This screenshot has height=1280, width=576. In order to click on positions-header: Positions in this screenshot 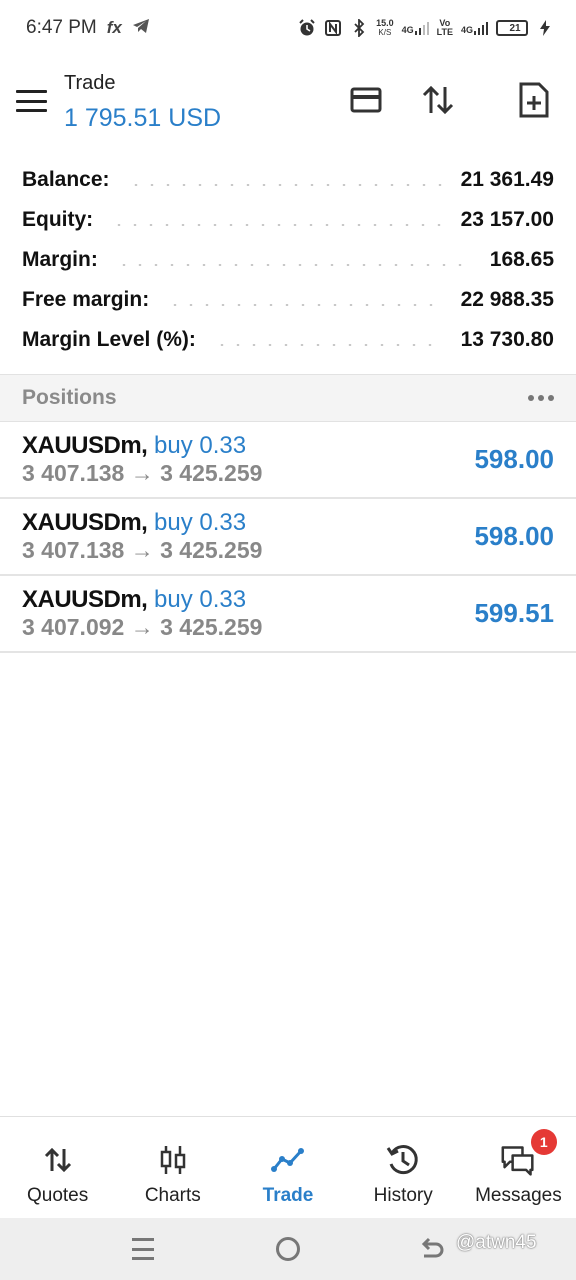, I will do `click(288, 398)`.